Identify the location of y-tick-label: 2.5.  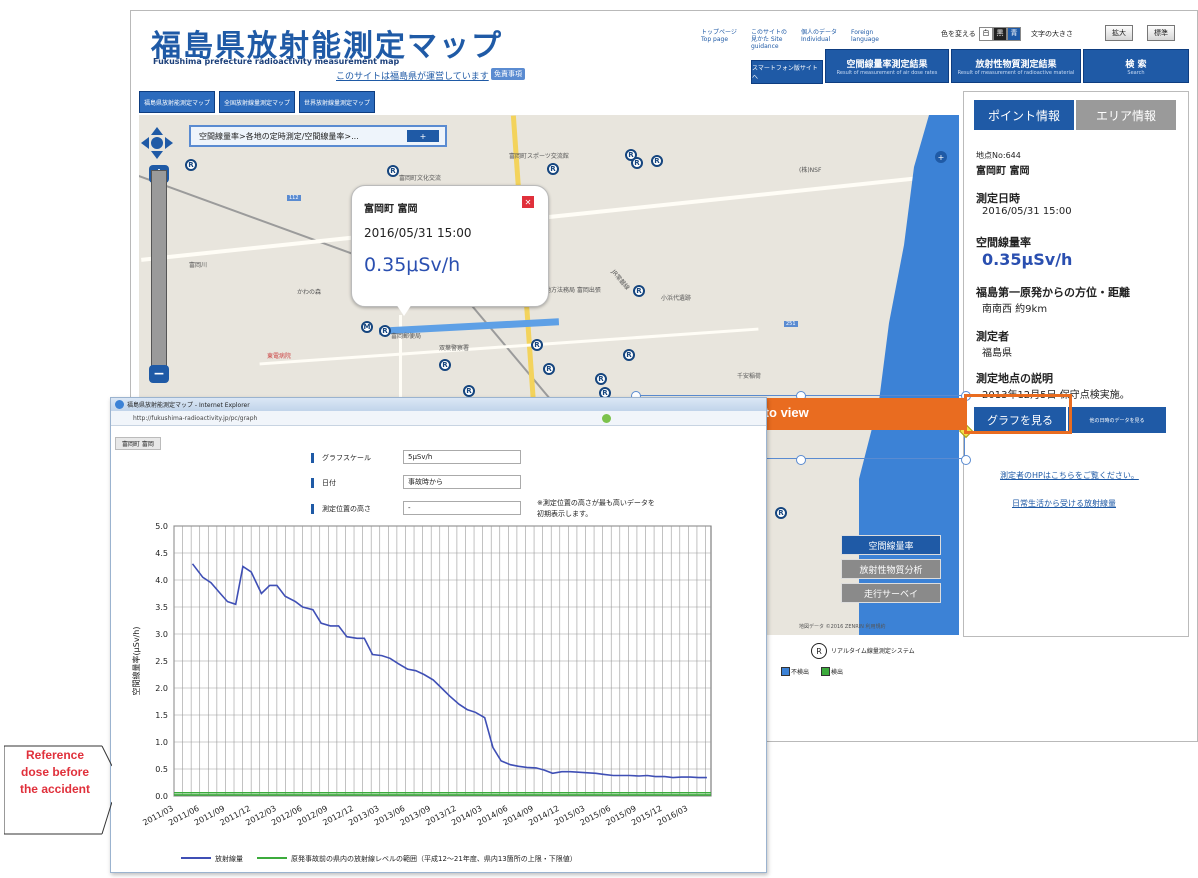
(161, 661).